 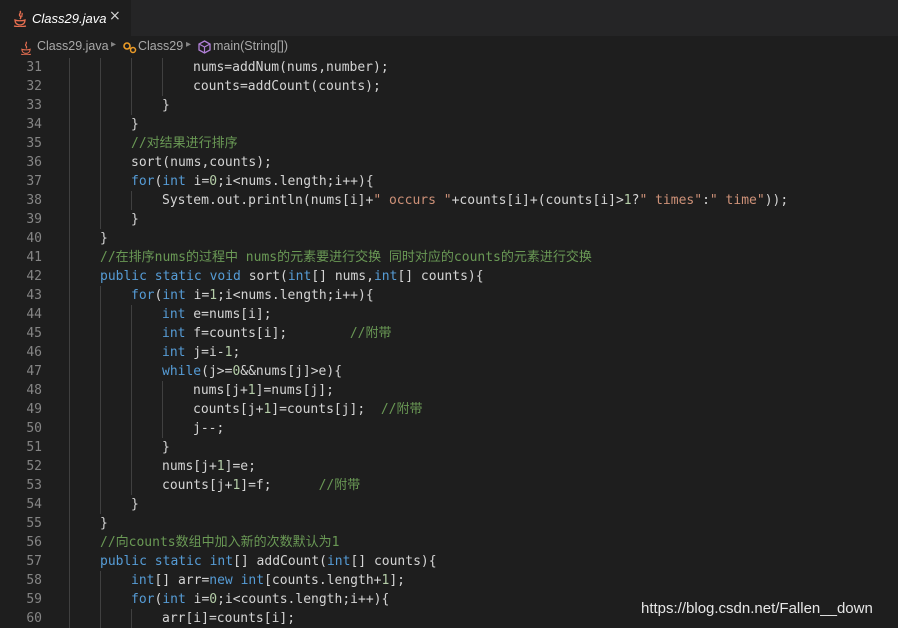 I want to click on code-text: arr[i]=counts[i];, so click(x=228, y=618).